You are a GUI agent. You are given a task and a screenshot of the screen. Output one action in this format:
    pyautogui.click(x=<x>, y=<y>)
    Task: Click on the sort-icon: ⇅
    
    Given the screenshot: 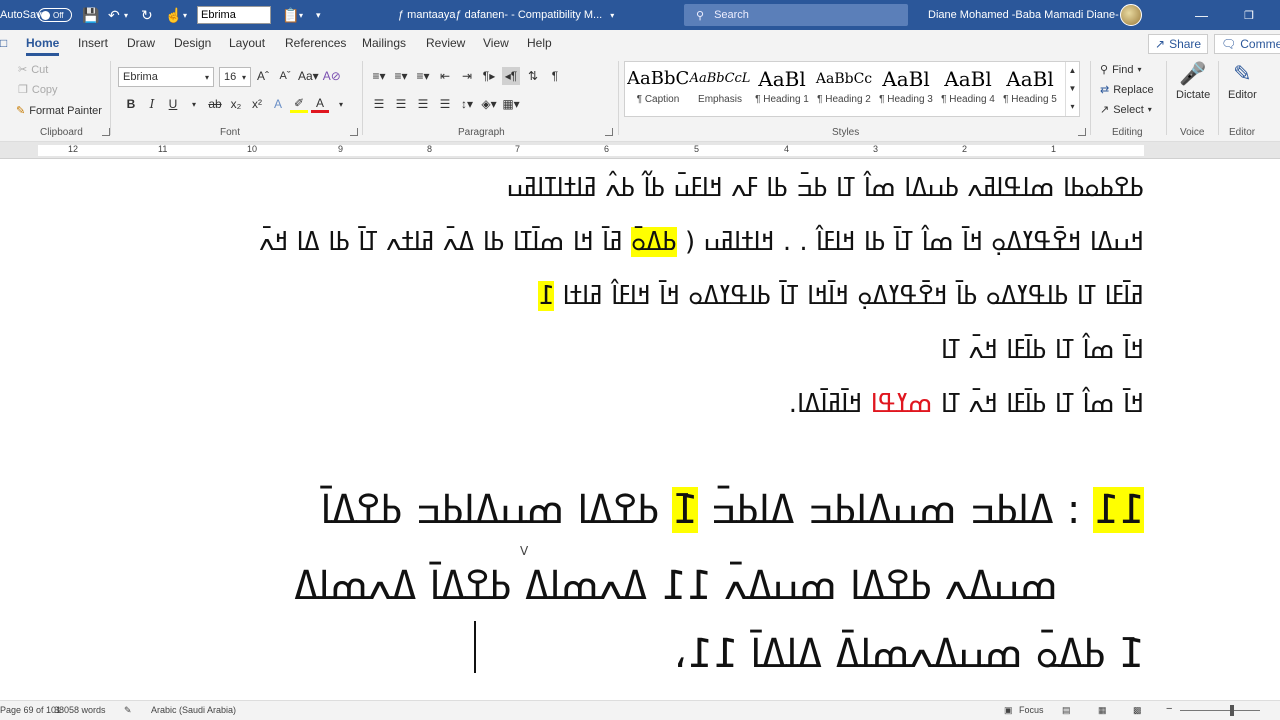 What is the action you would take?
    pyautogui.click(x=533, y=76)
    